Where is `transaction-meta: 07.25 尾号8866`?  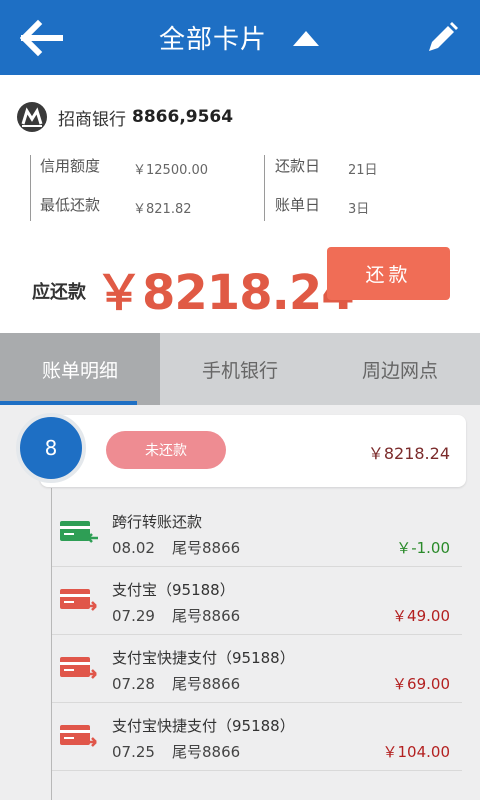
transaction-meta: 07.25 尾号8866 is located at coordinates (176, 751).